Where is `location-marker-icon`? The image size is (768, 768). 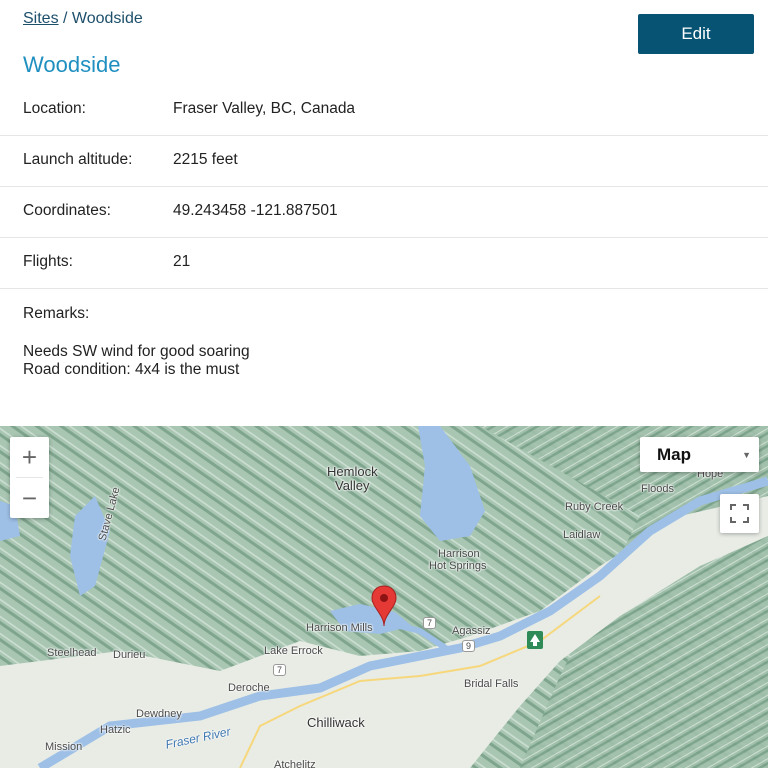 location-marker-icon is located at coordinates (384, 606).